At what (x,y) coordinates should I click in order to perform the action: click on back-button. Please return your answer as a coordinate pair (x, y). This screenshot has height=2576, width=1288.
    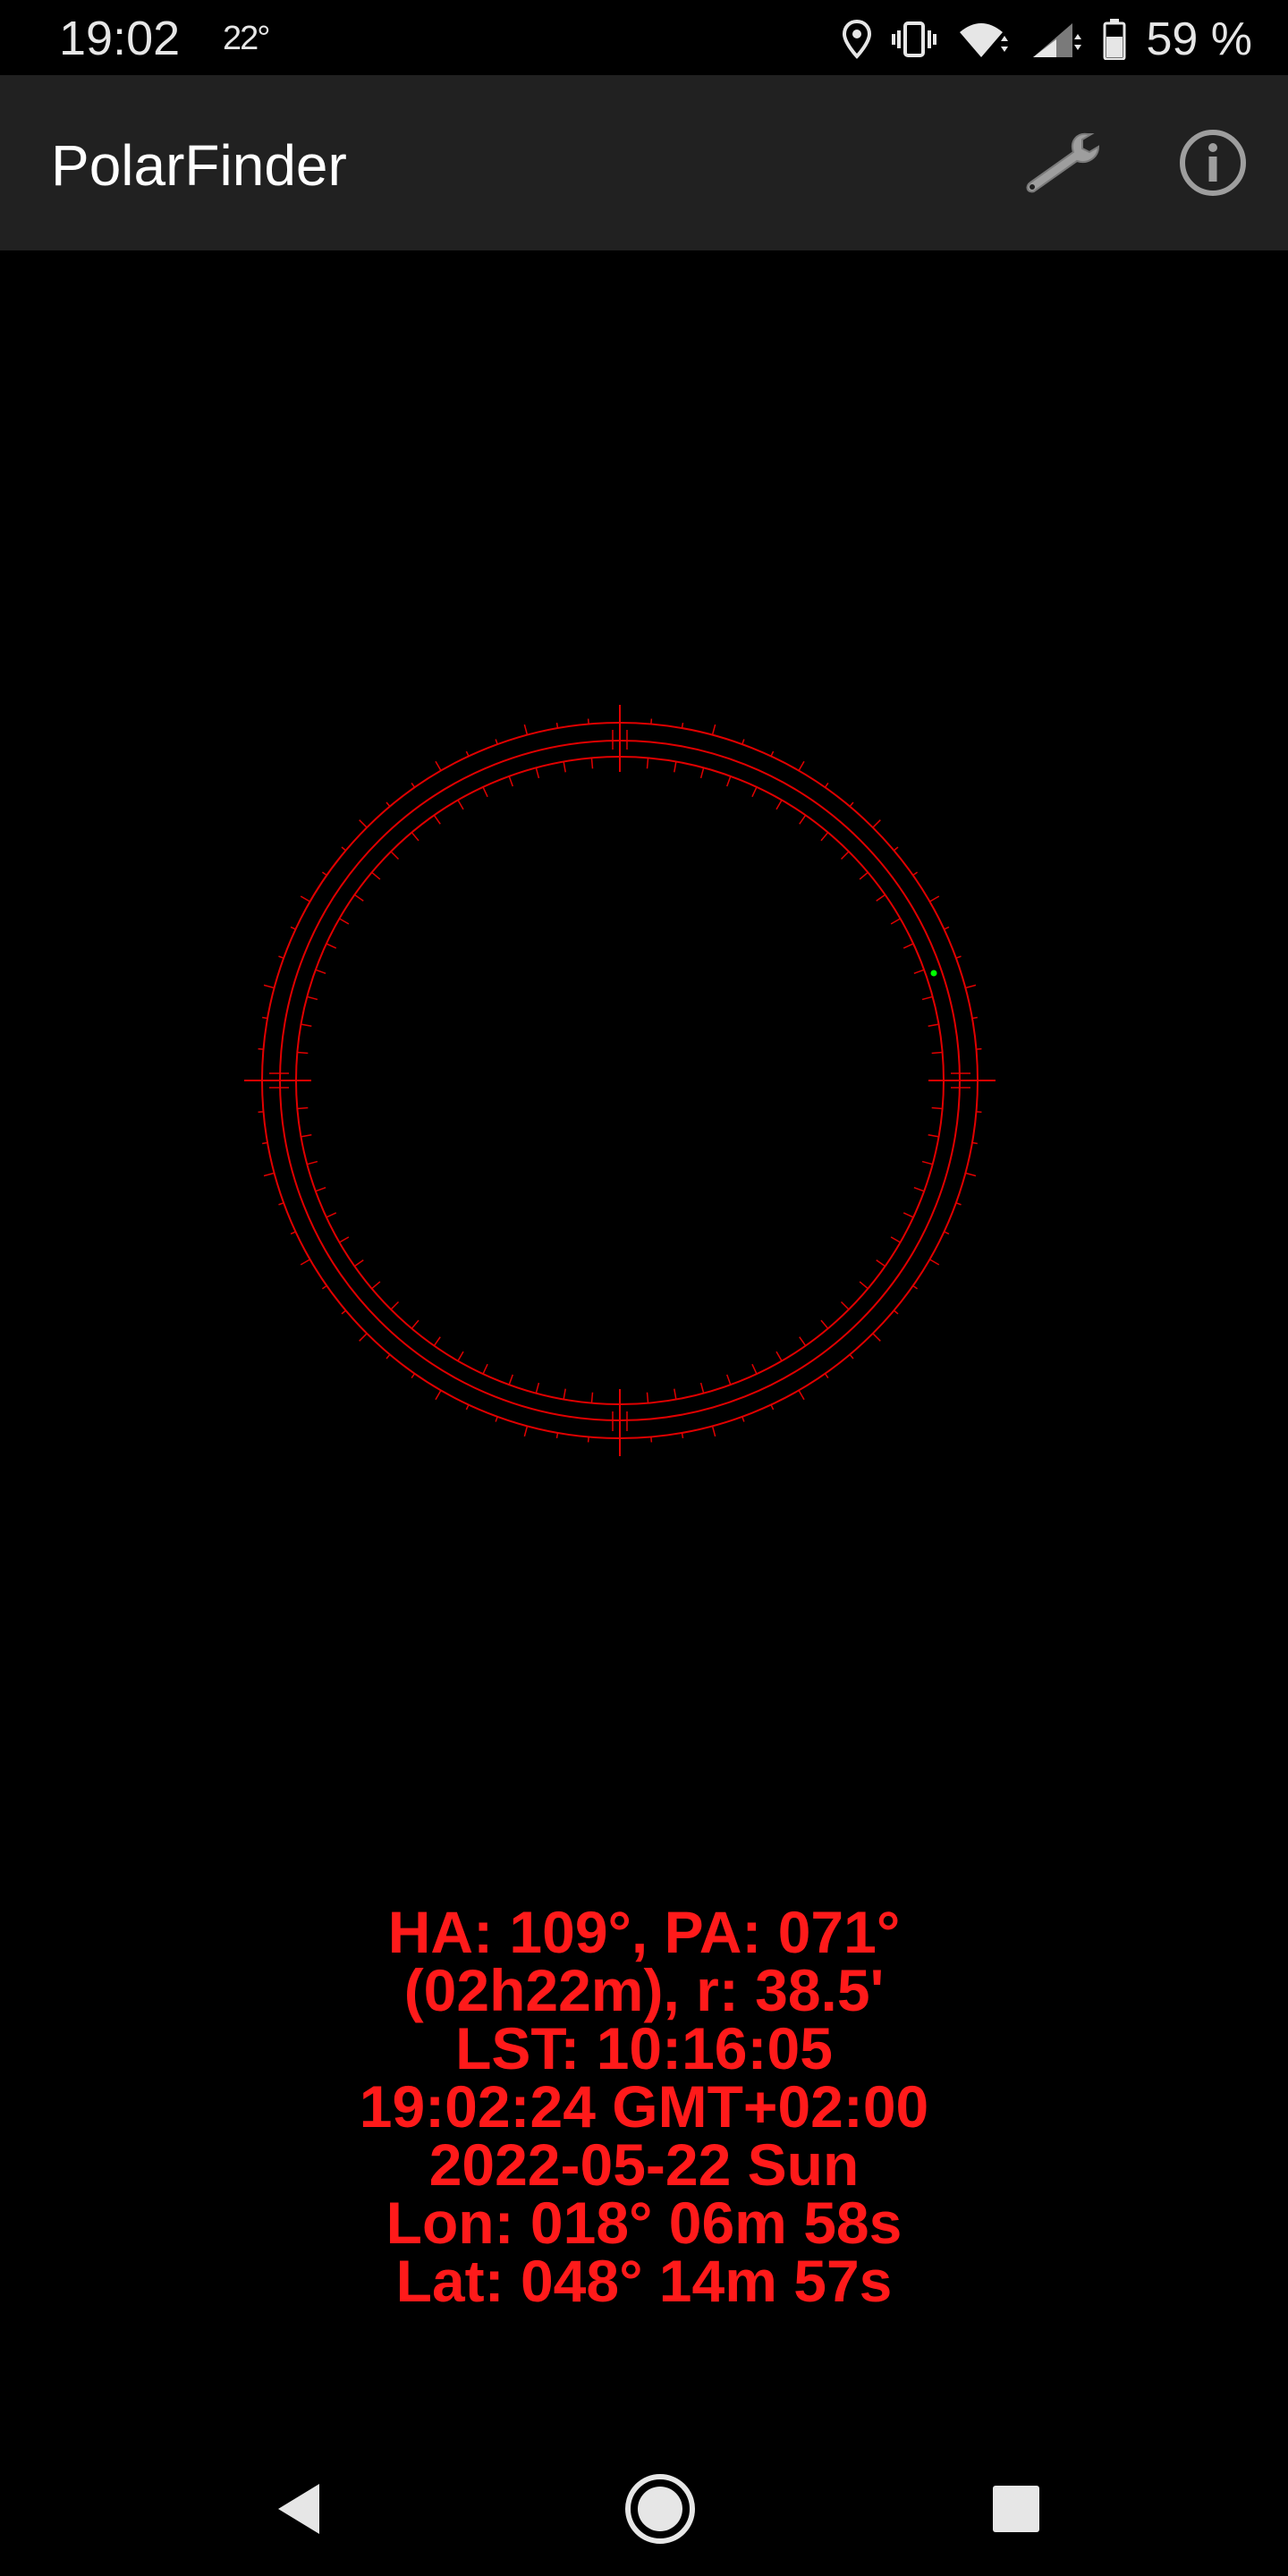
    Looking at the image, I should click on (299, 2509).